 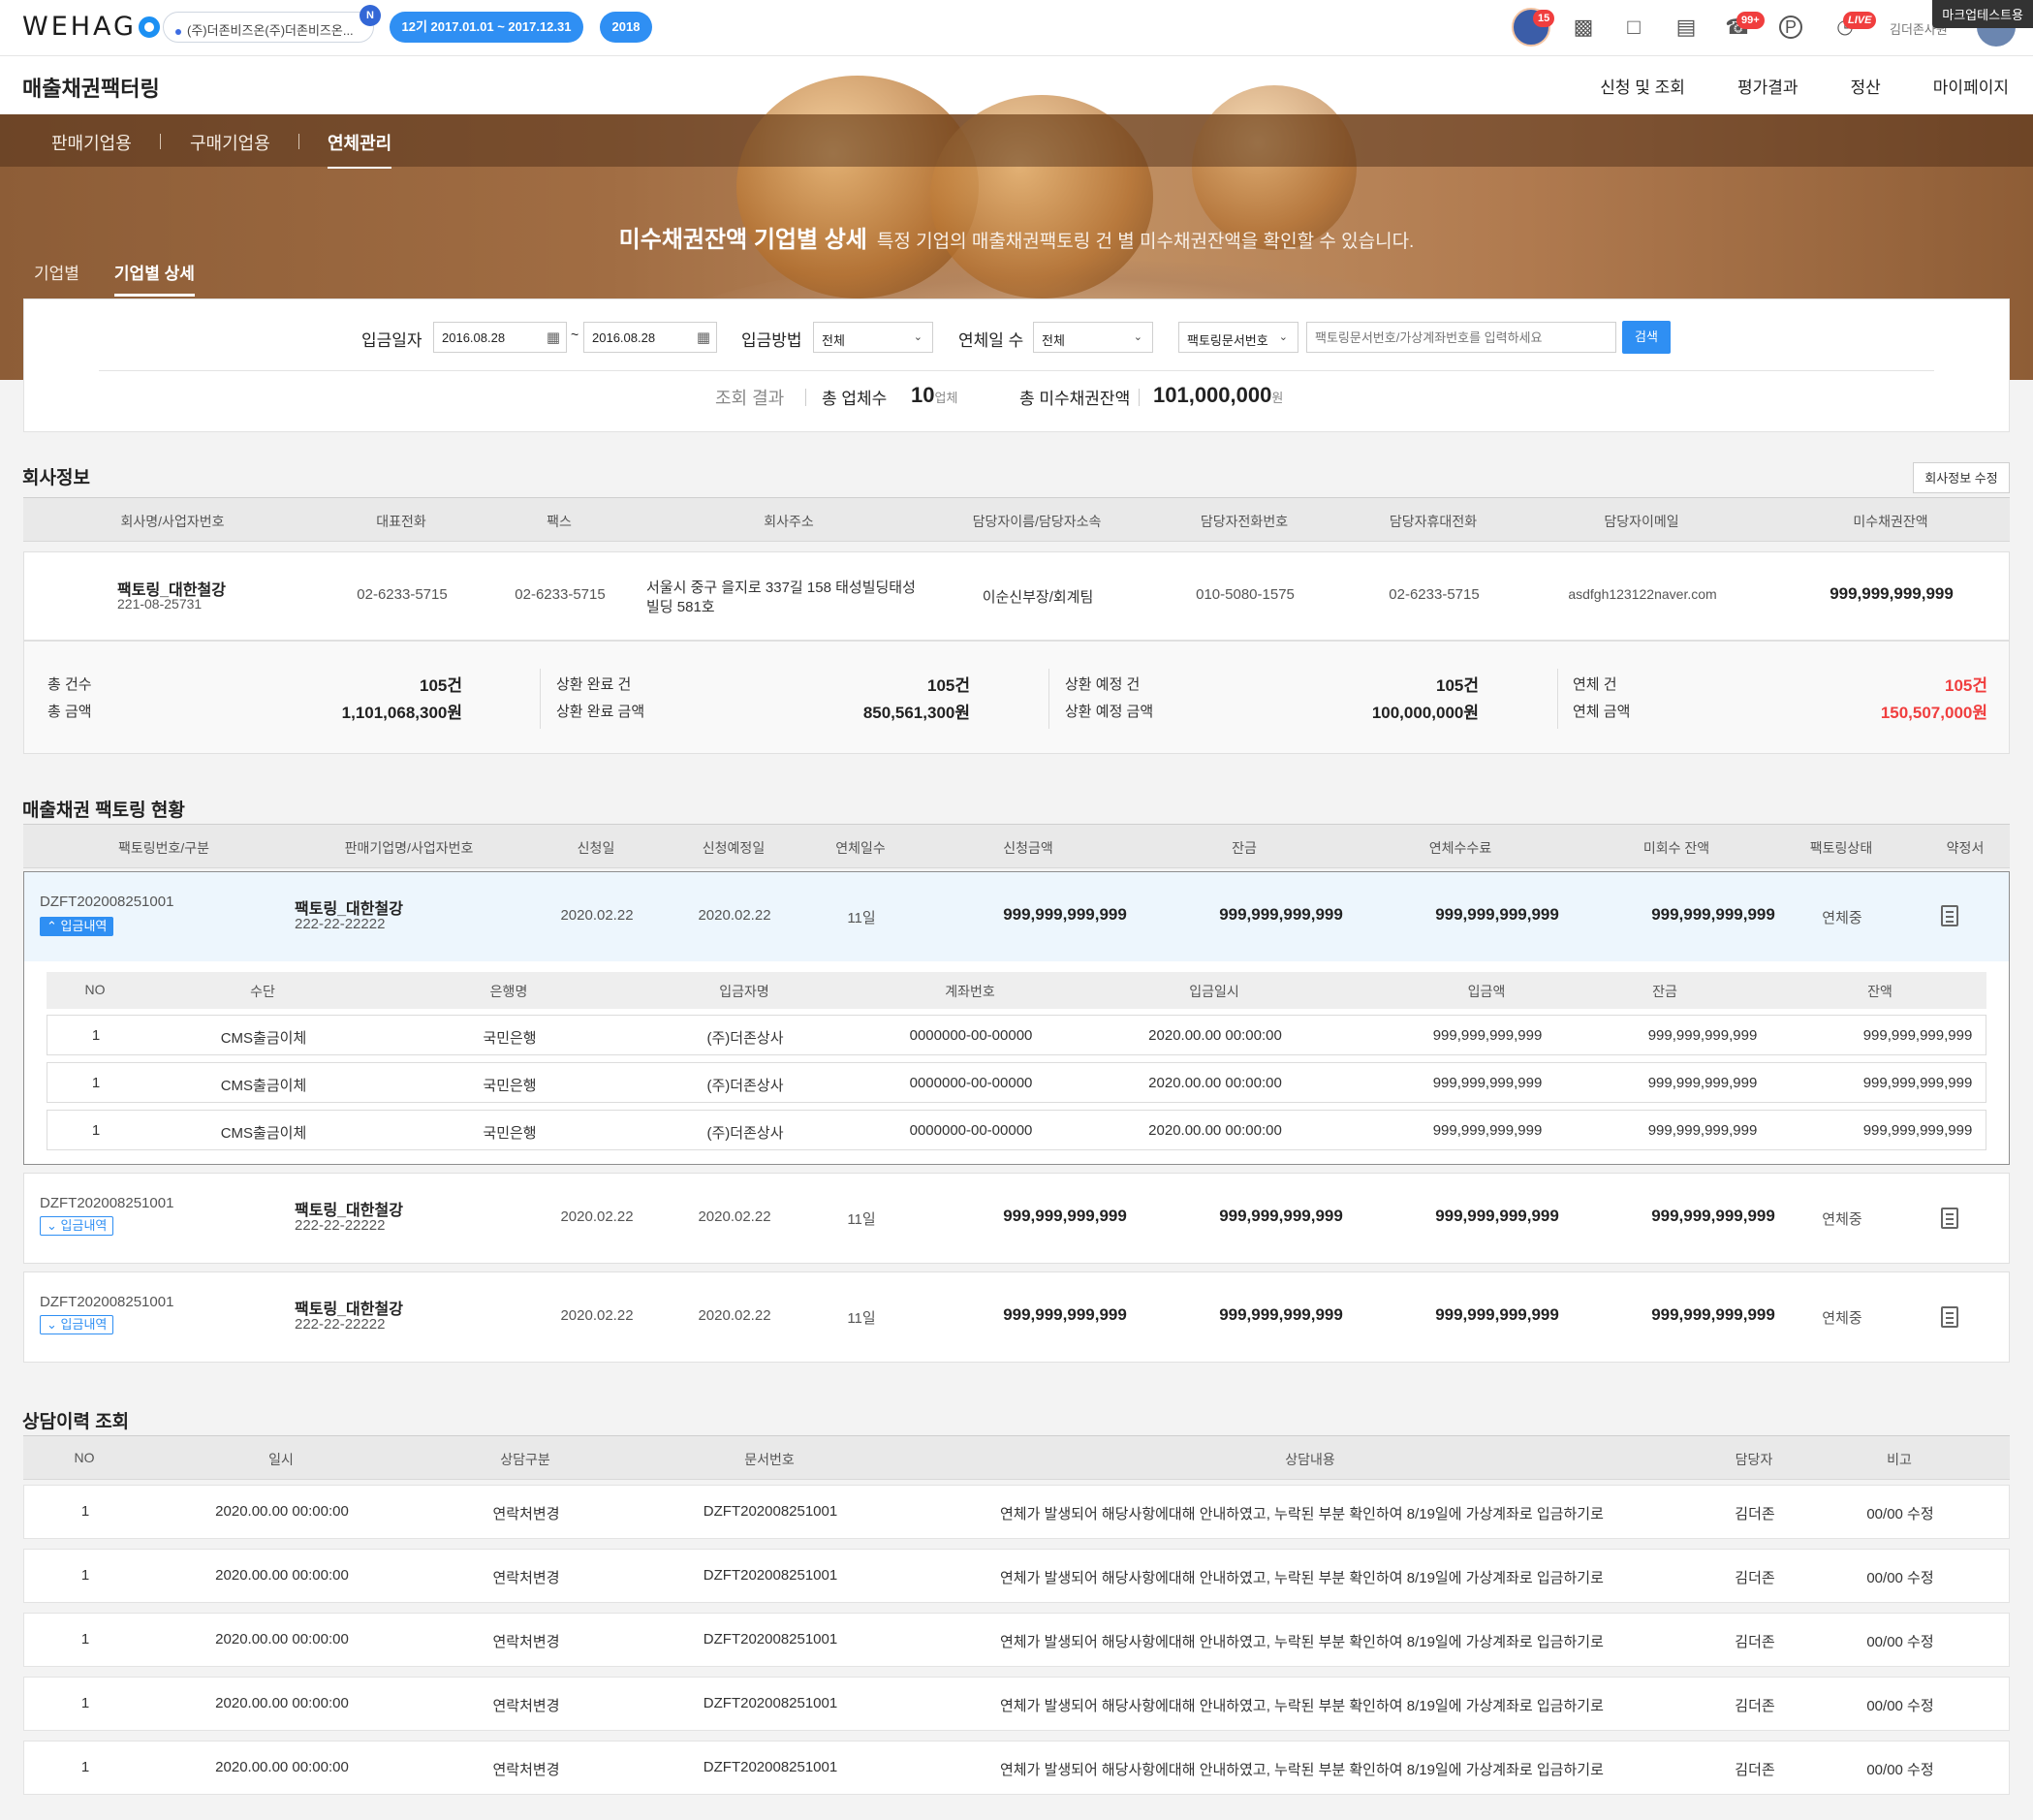 I want to click on total-receivable-label: 총 미수채권잔액, so click(x=1075, y=399).